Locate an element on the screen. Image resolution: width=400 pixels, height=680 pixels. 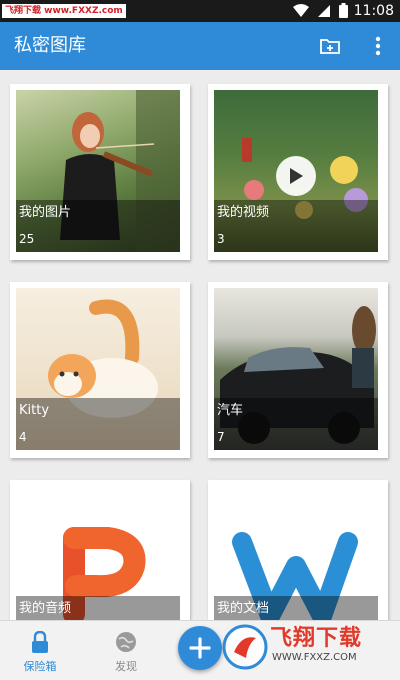
plus-icon is located at coordinates (200, 648).